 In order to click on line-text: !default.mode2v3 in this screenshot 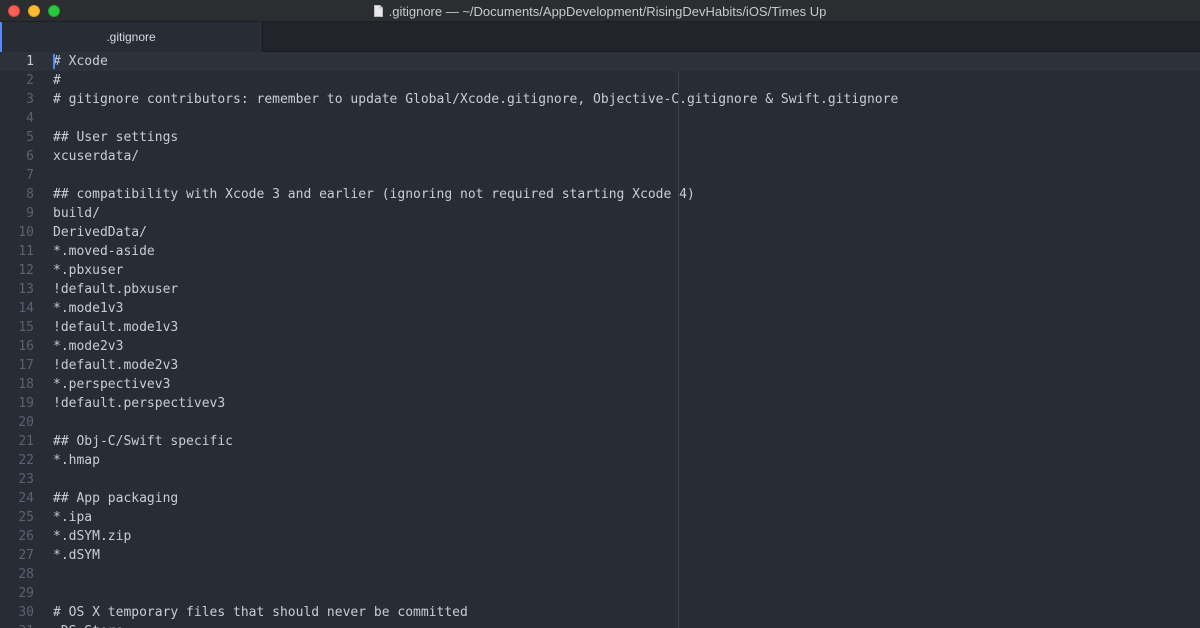, I will do `click(116, 365)`.